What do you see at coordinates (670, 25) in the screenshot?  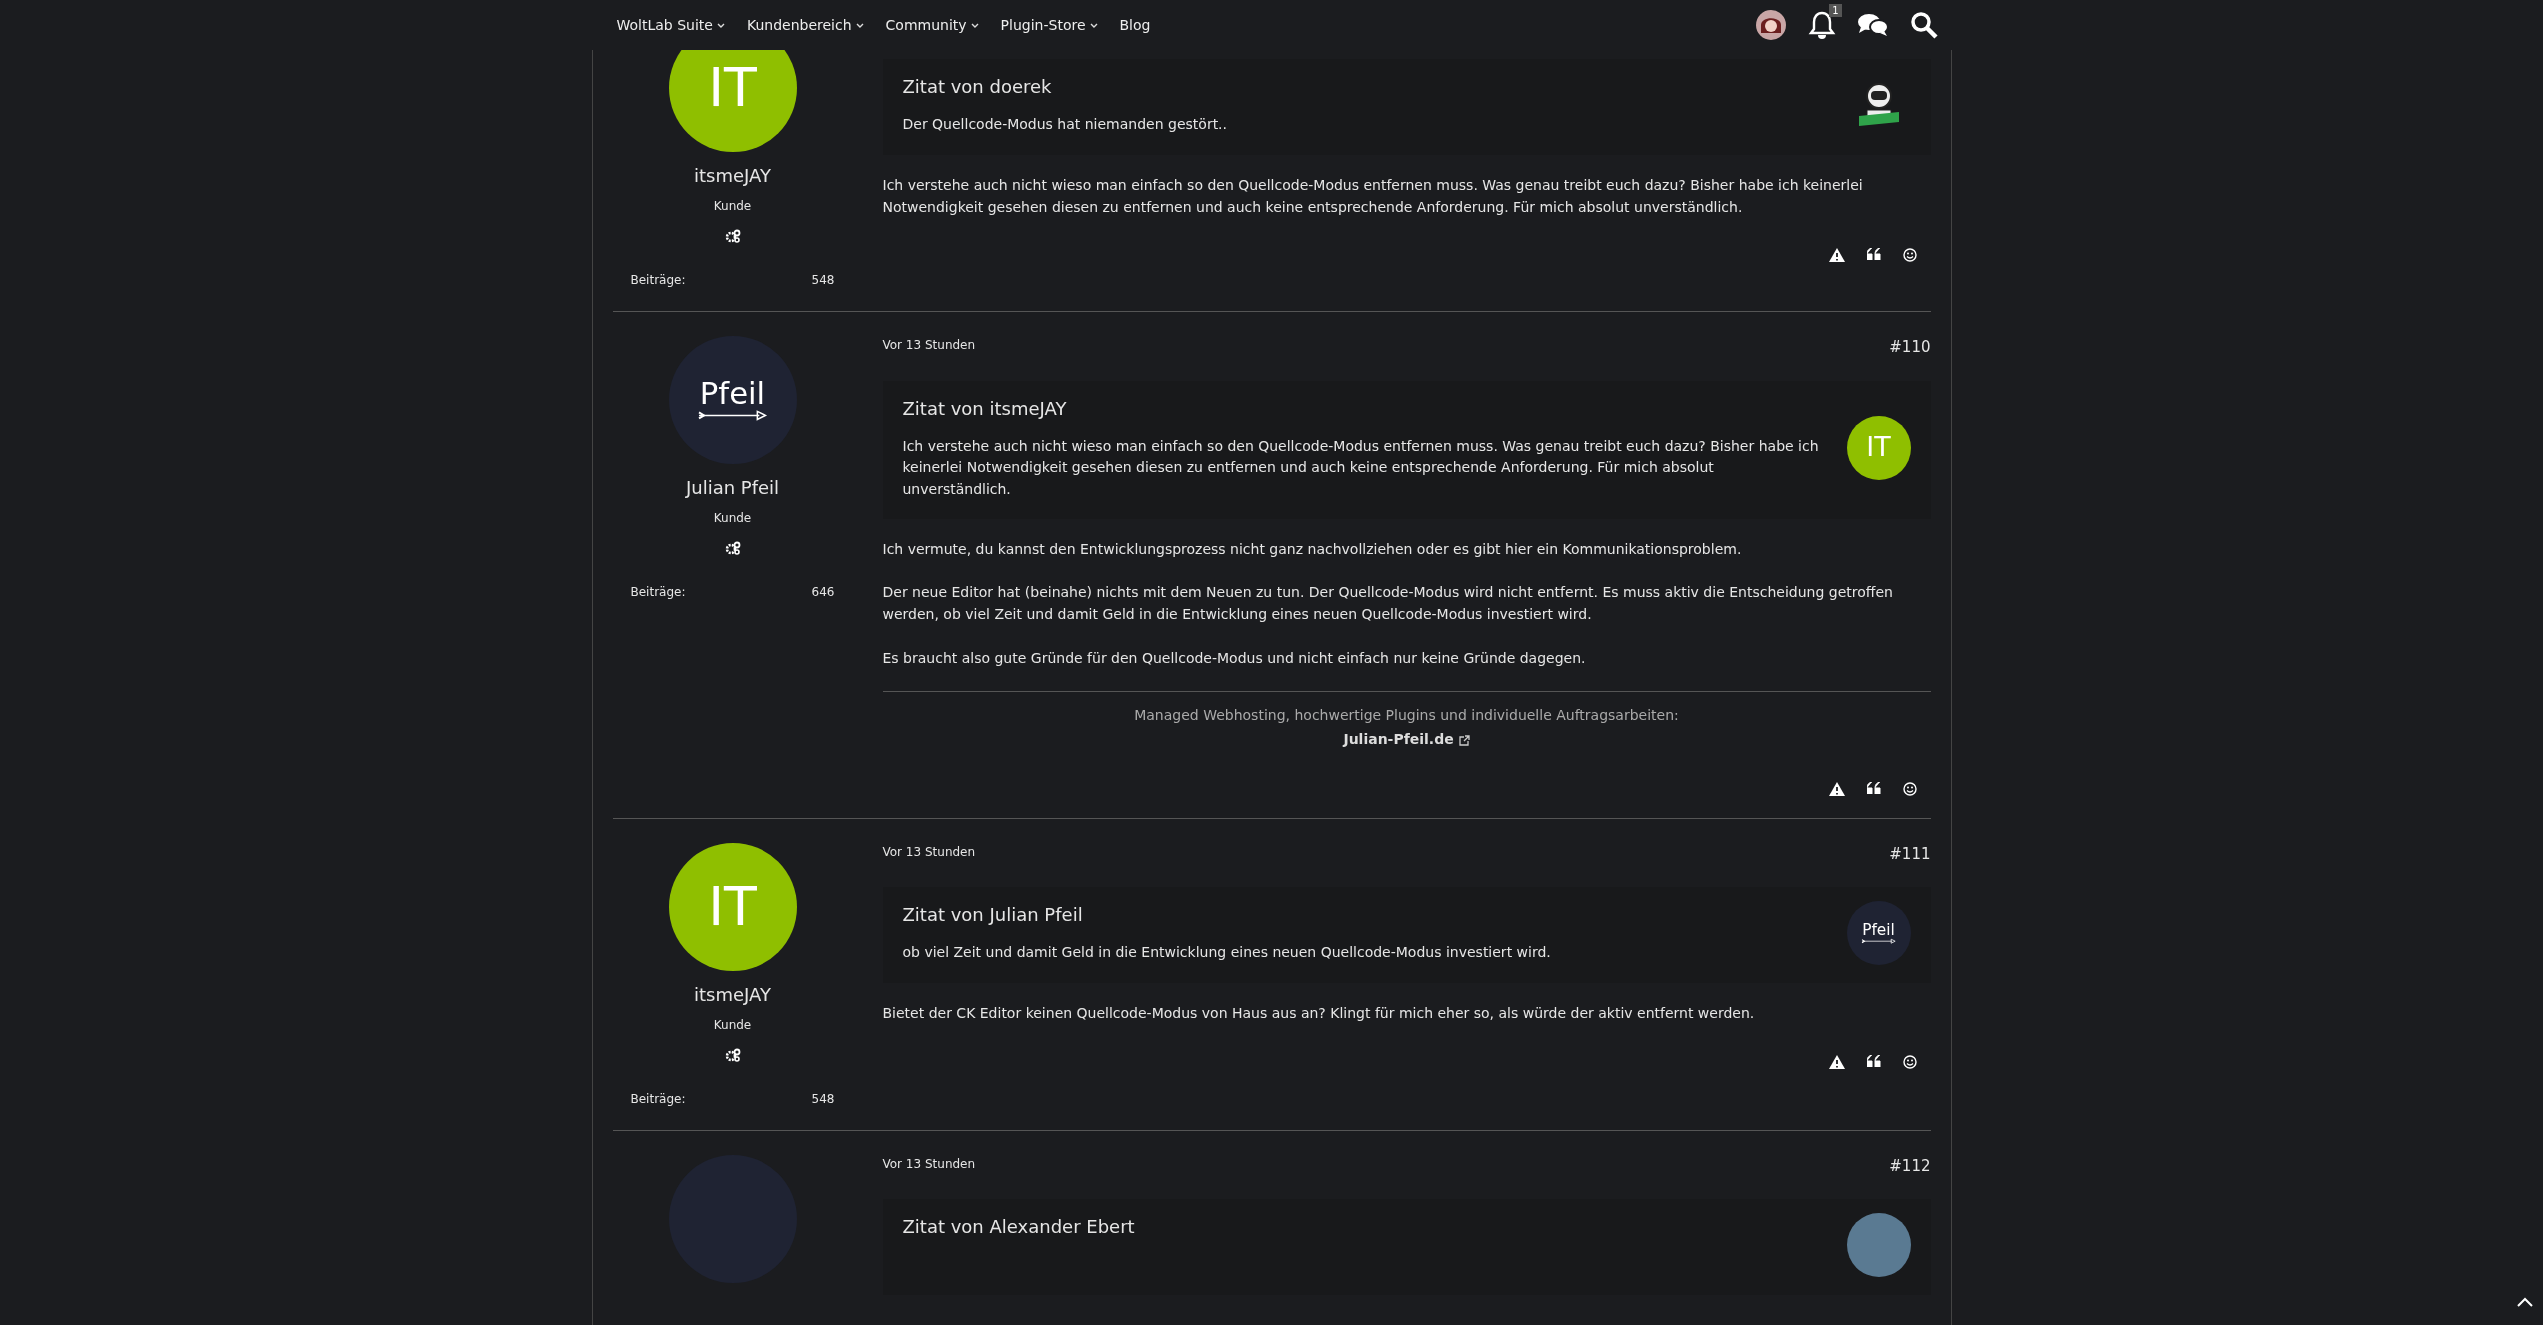 I see `nav-menu-item: WoltLab Suite` at bounding box center [670, 25].